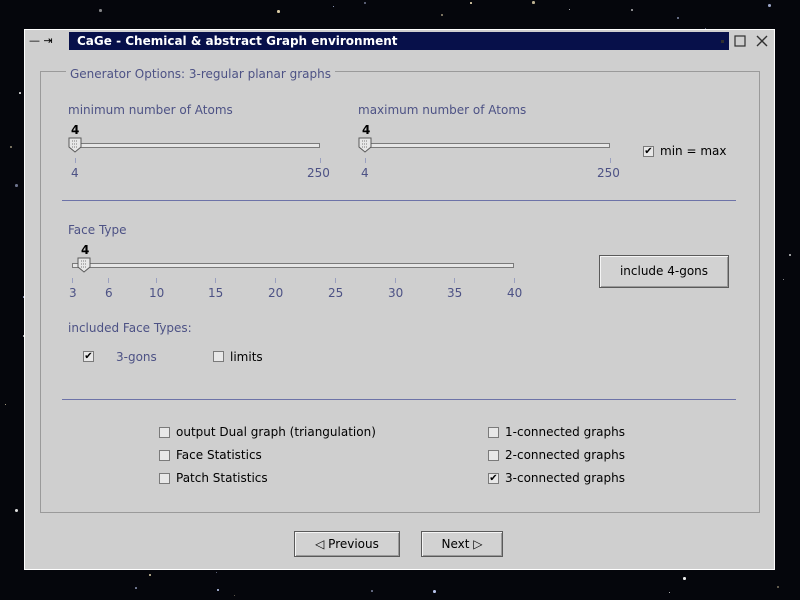 This screenshot has width=800, height=600. What do you see at coordinates (515, 293) in the screenshot?
I see `face-type-tick-label: 40` at bounding box center [515, 293].